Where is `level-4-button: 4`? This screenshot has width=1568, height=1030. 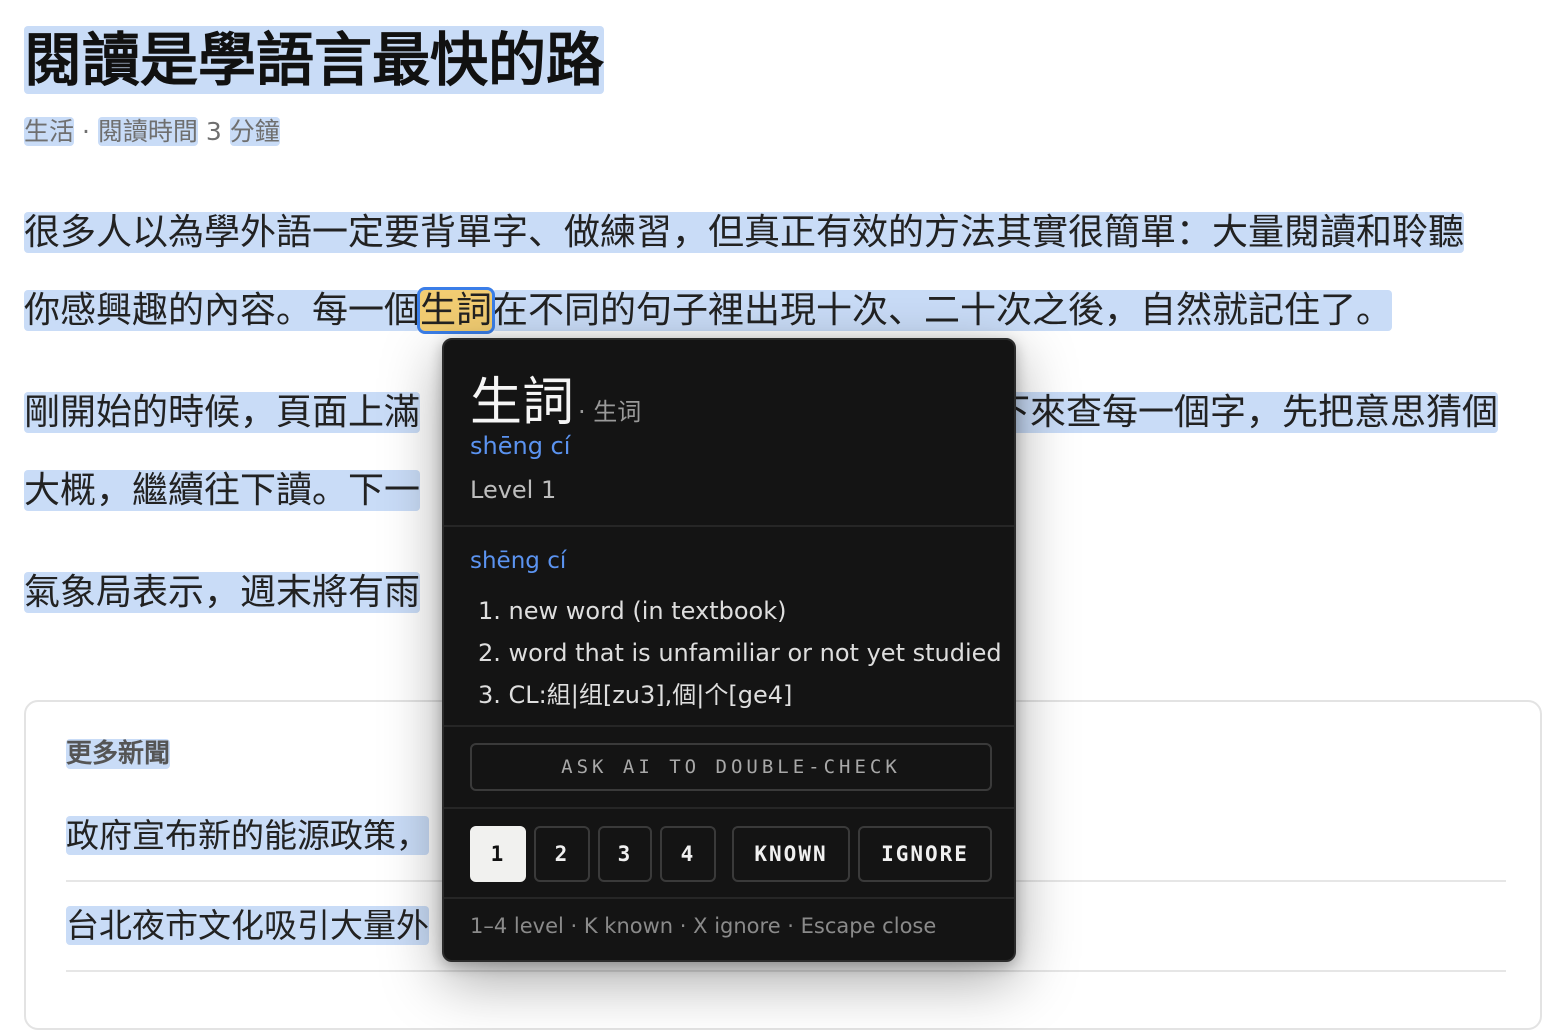
level-4-button: 4 is located at coordinates (688, 854).